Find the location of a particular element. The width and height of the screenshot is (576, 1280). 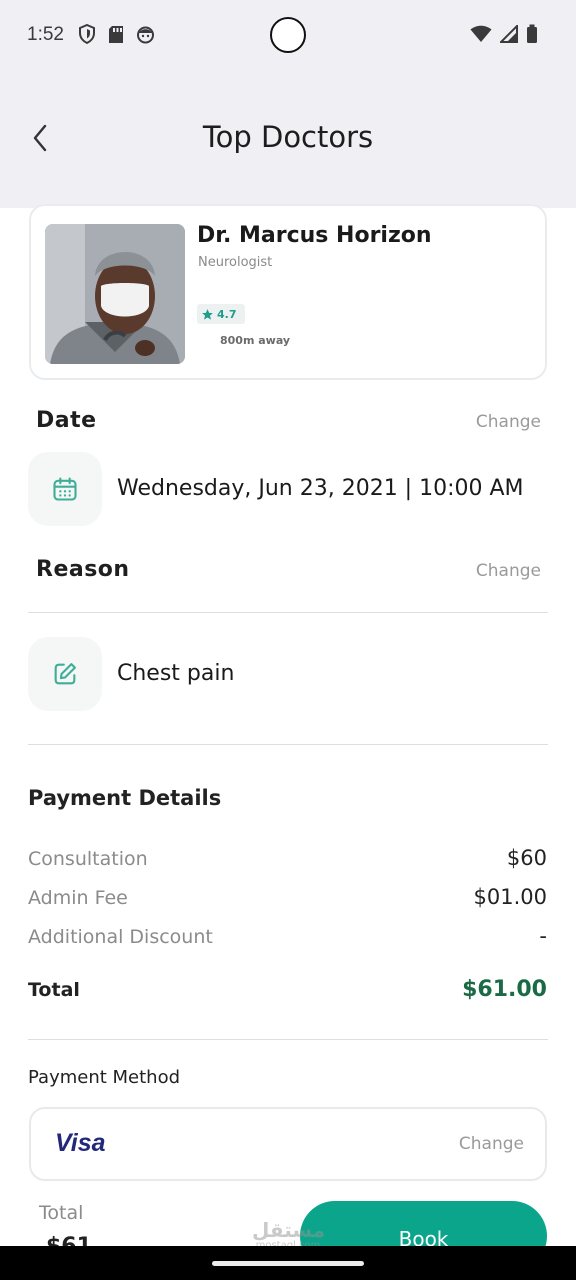

wifi-icon is located at coordinates (481, 36).